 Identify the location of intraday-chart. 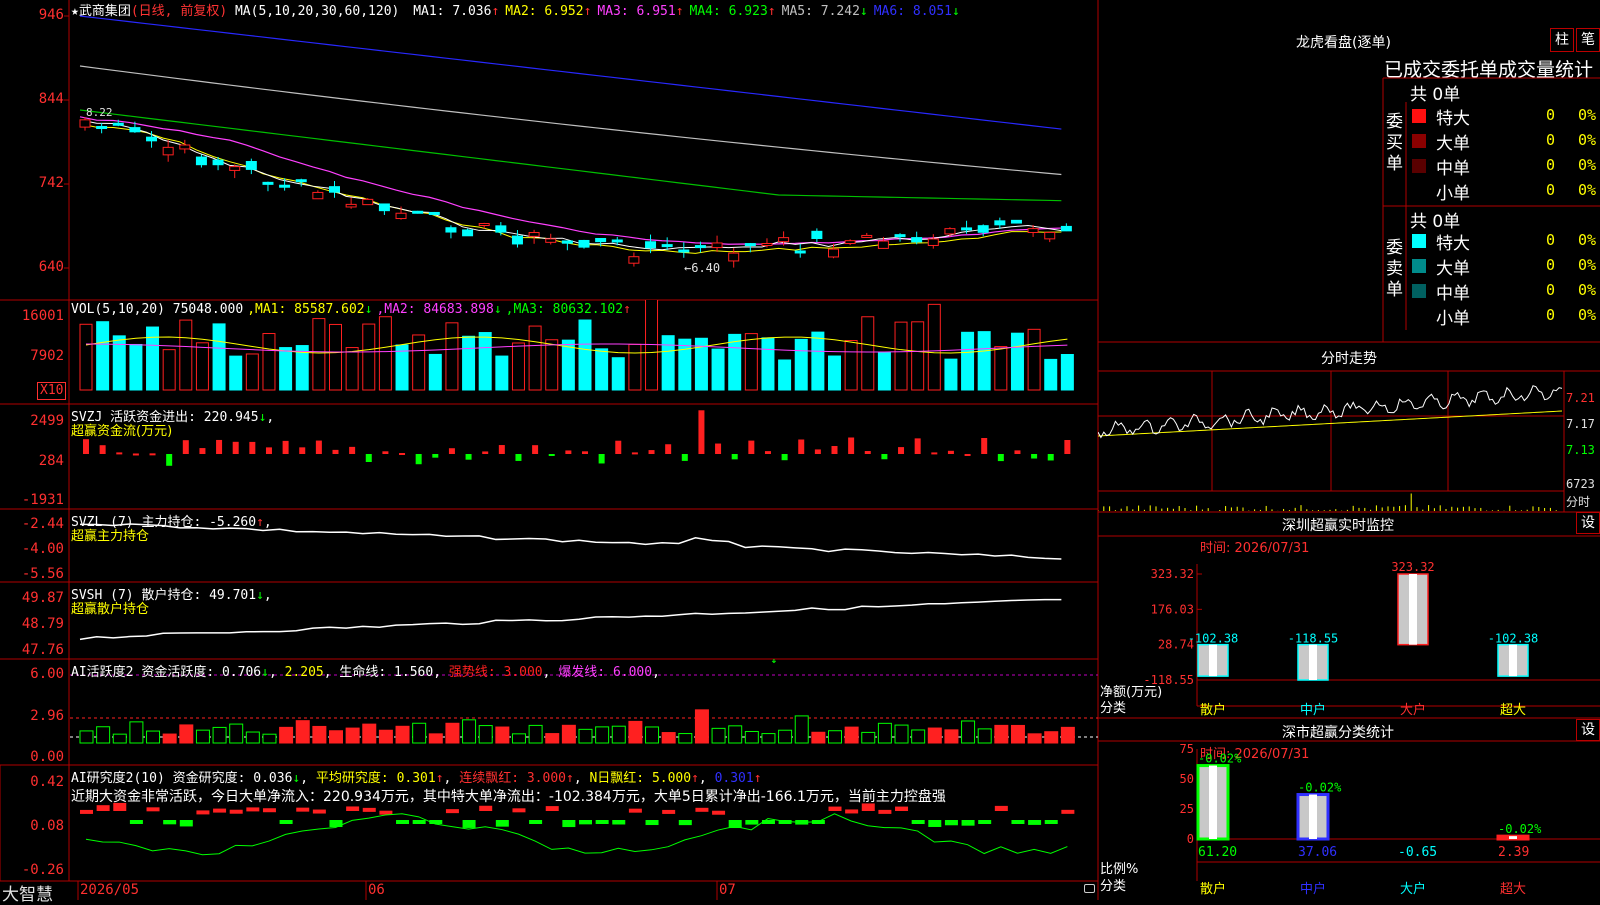
(1349, 441).